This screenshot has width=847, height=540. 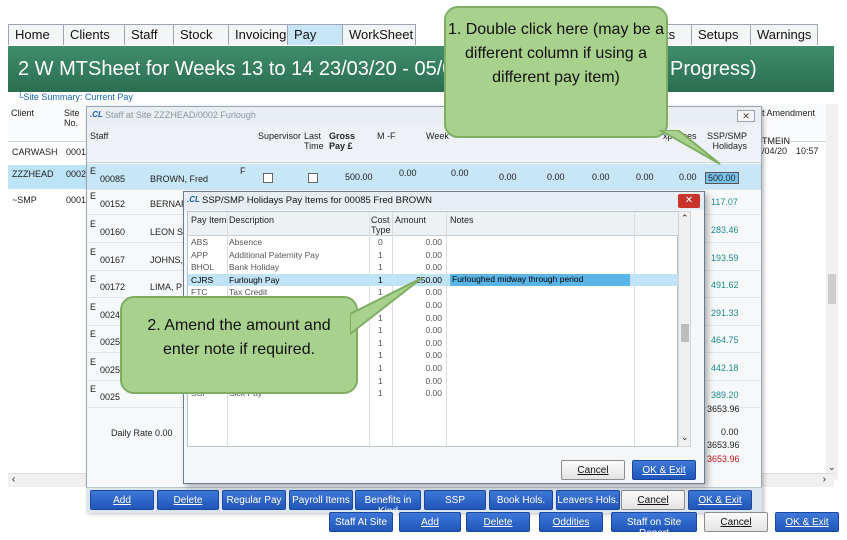 What do you see at coordinates (209, 220) in the screenshot?
I see `pay-item-header: Pay Item` at bounding box center [209, 220].